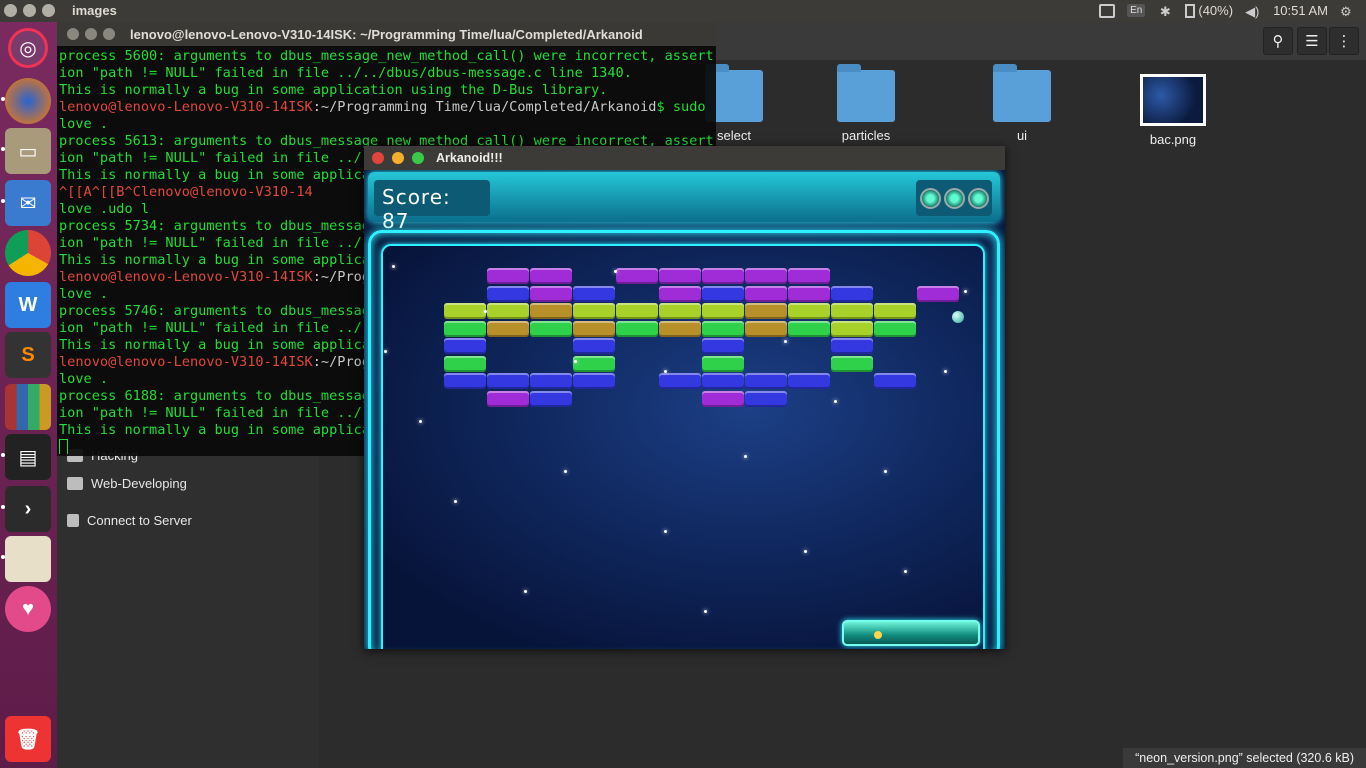  Describe the element at coordinates (1312, 41) in the screenshot. I see `list-view-icon: ☰` at that location.